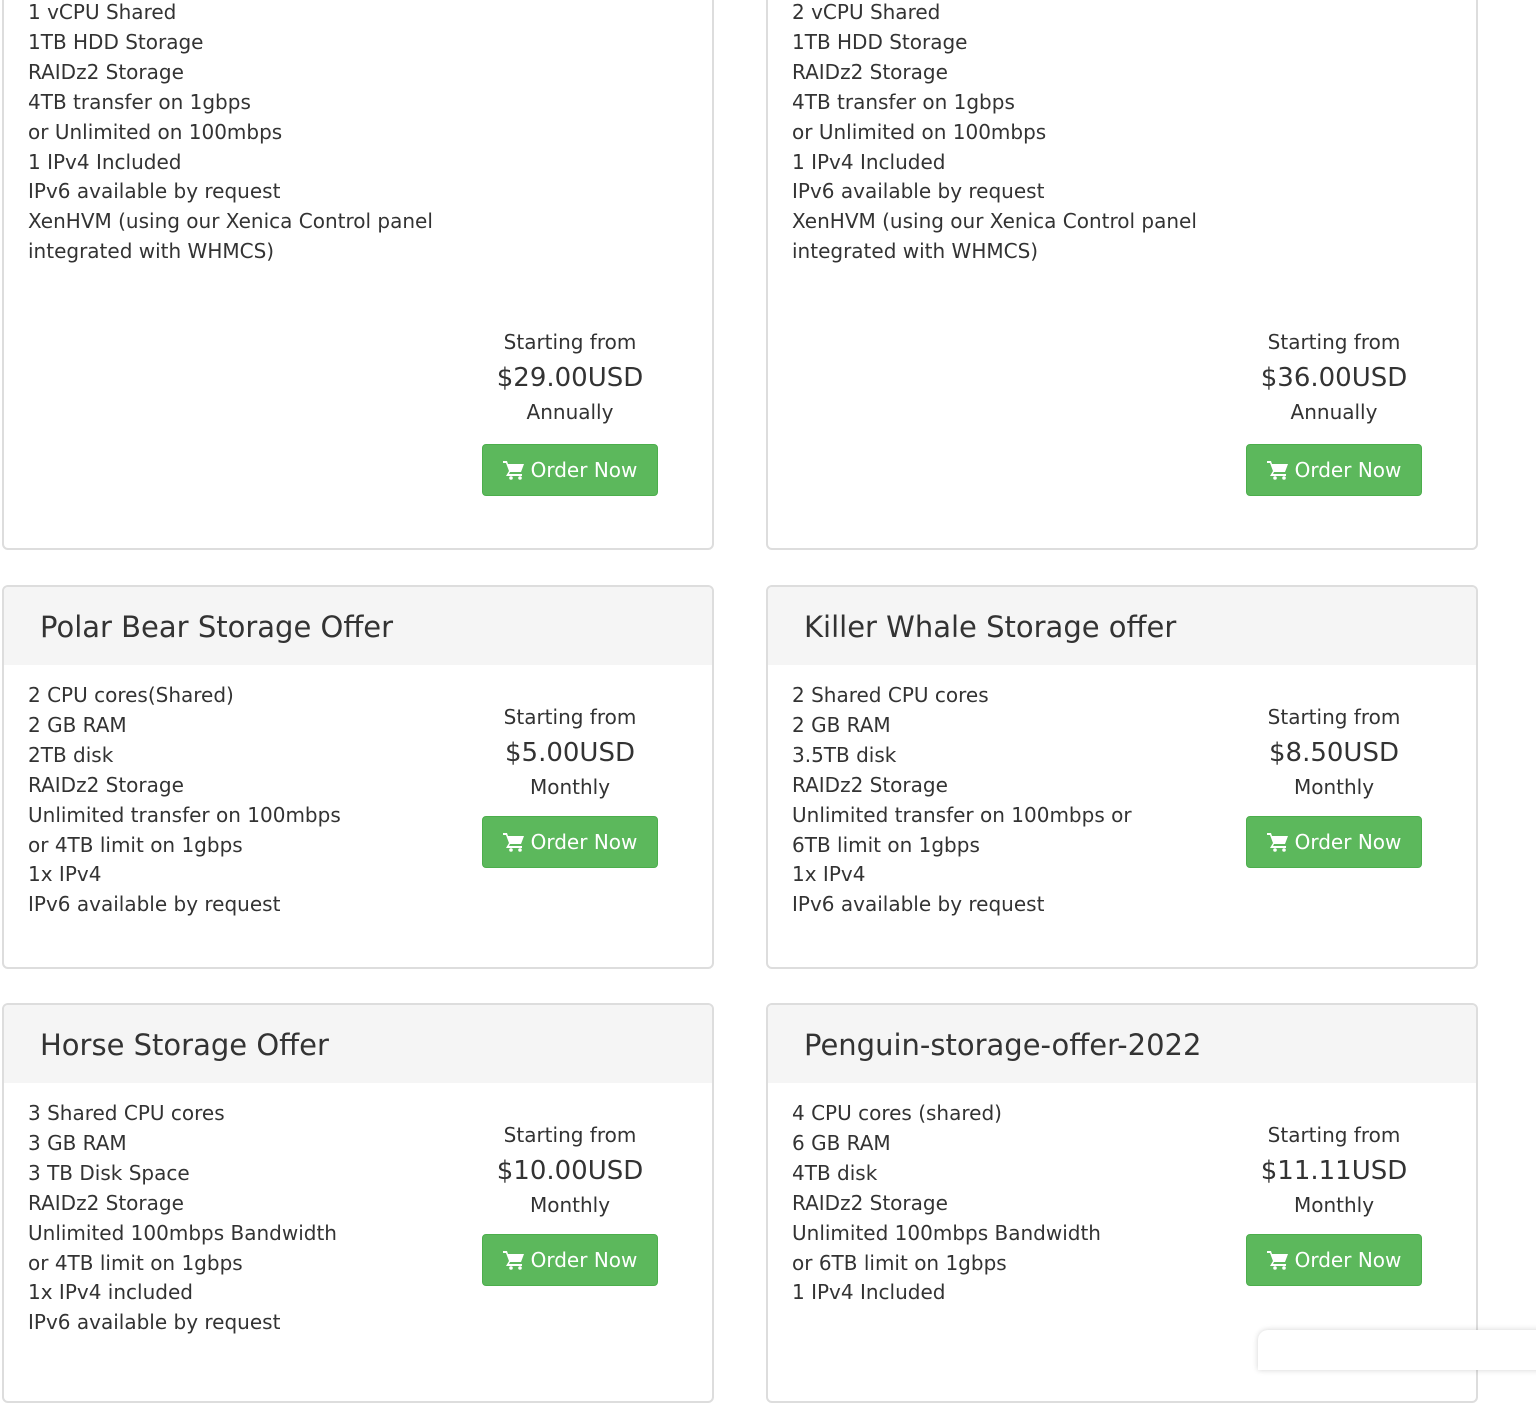 The width and height of the screenshot is (1536, 1403). I want to click on feature-item: 4 CPU cores (shared), so click(897, 1113).